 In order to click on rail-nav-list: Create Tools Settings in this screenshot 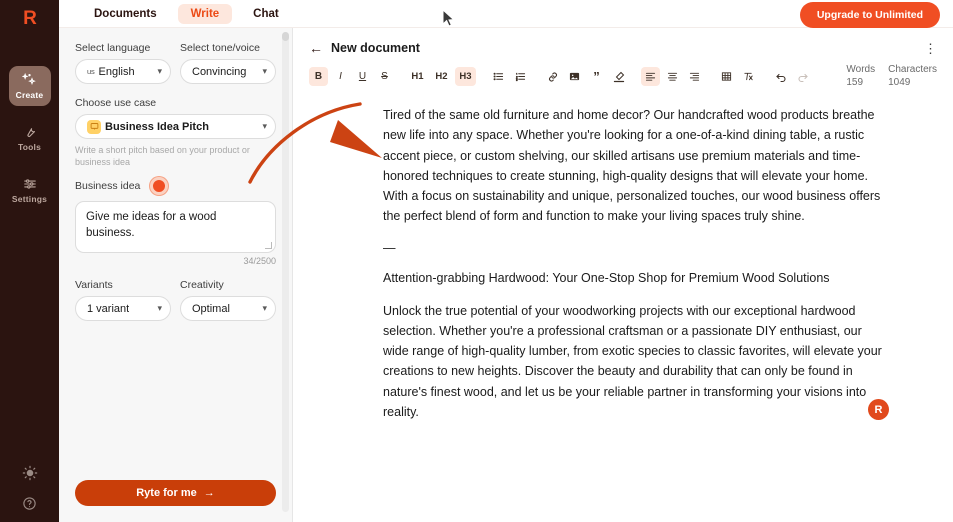, I will do `click(29, 144)`.